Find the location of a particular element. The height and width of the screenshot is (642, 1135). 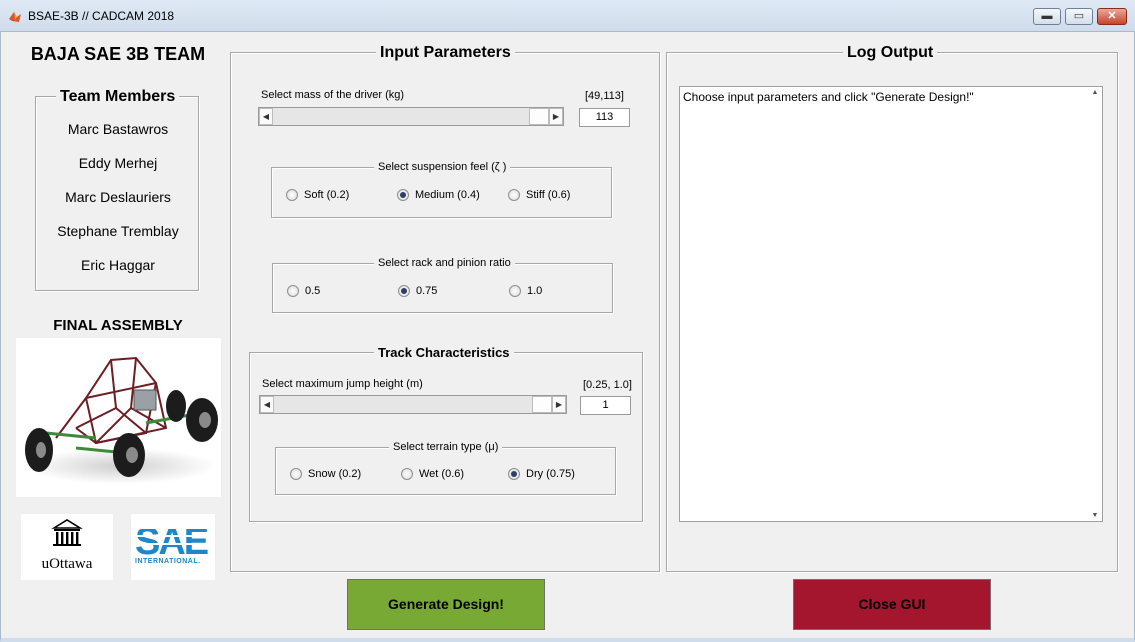

radio-label: Medium (0.4) is located at coordinates (447, 195).